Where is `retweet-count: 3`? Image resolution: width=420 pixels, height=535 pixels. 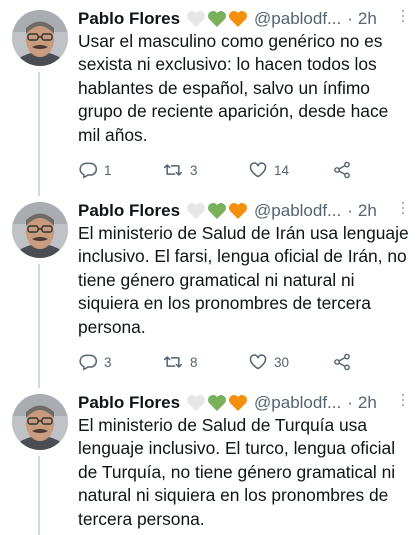
retweet-count: 3 is located at coordinates (194, 170).